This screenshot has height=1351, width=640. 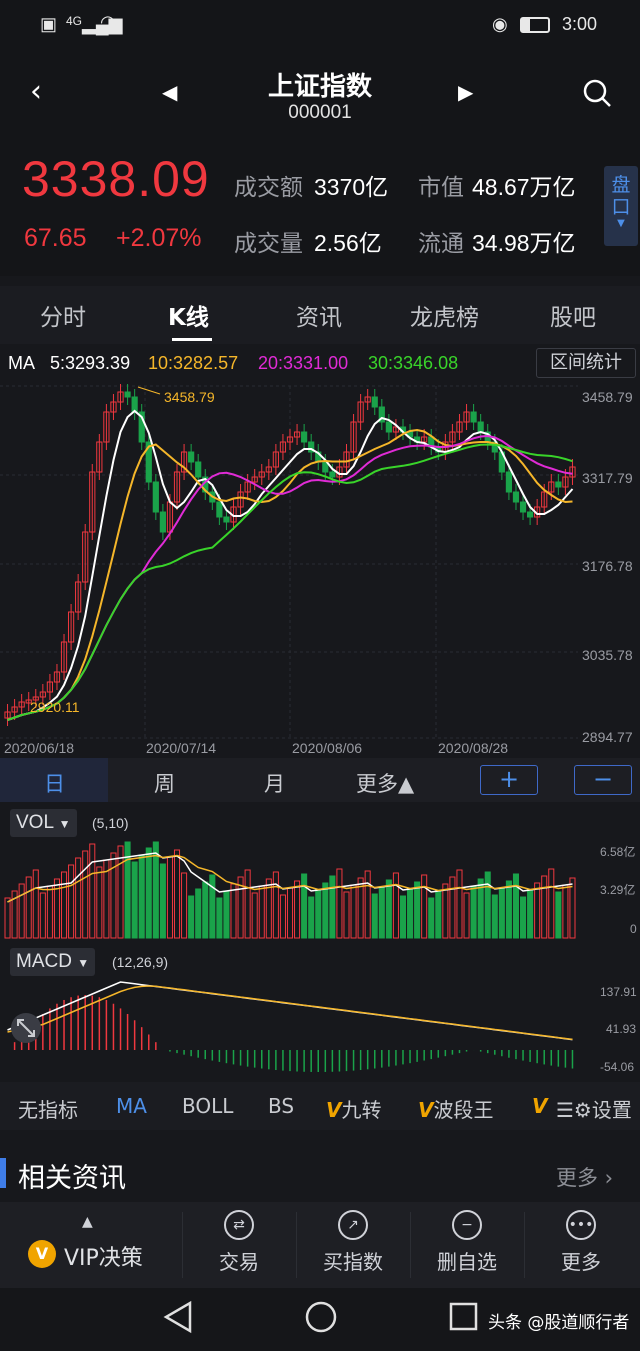 What do you see at coordinates (303, 363) in the screenshot?
I see `ma20-value: 20:3331.00` at bounding box center [303, 363].